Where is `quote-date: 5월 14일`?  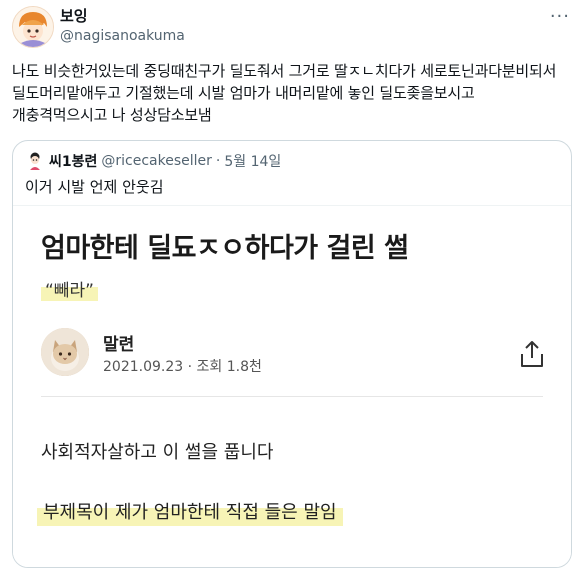 quote-date: 5월 14일 is located at coordinates (252, 161).